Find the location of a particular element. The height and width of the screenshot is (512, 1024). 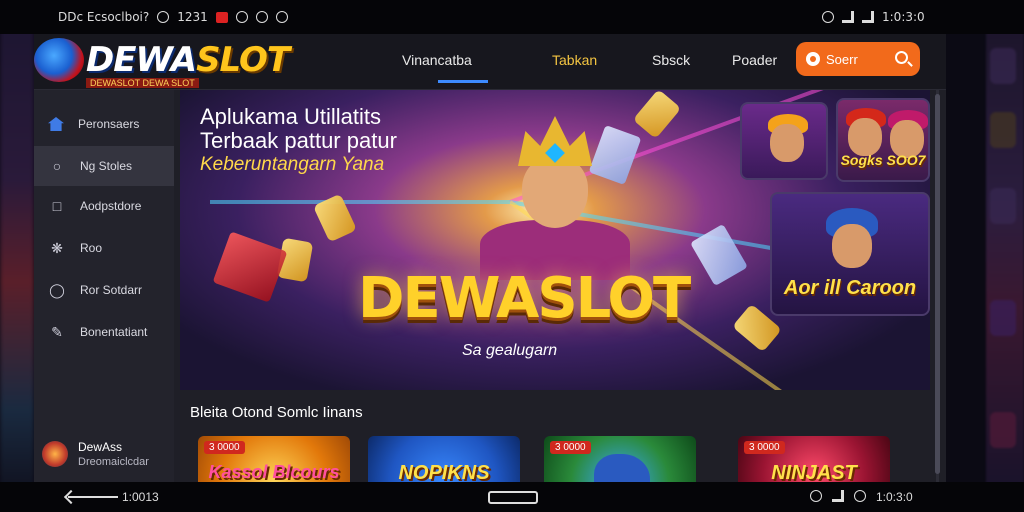

game-card-4: 3 0000 NINJAST is located at coordinates (814, 459).